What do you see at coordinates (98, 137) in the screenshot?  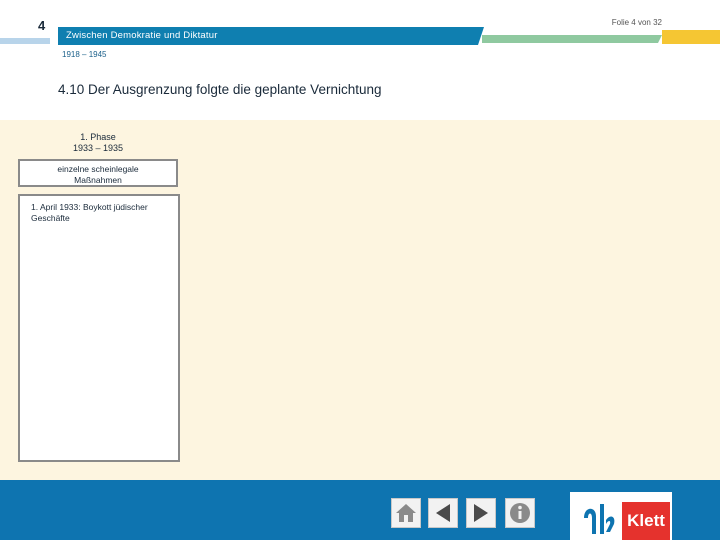 I see `phase-label-line1: 1. Phase` at bounding box center [98, 137].